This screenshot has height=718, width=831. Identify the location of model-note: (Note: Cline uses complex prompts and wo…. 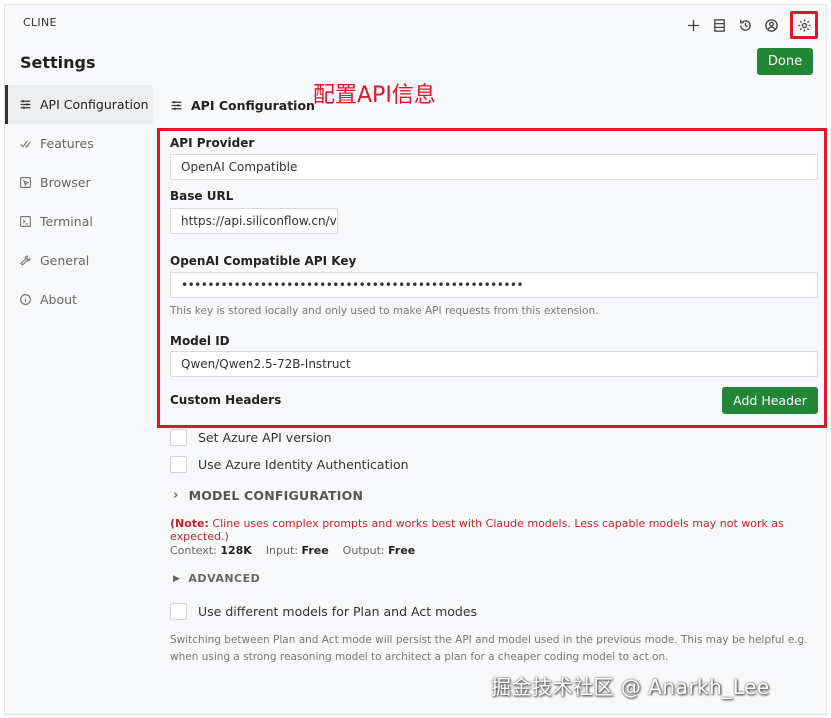
(498, 530).